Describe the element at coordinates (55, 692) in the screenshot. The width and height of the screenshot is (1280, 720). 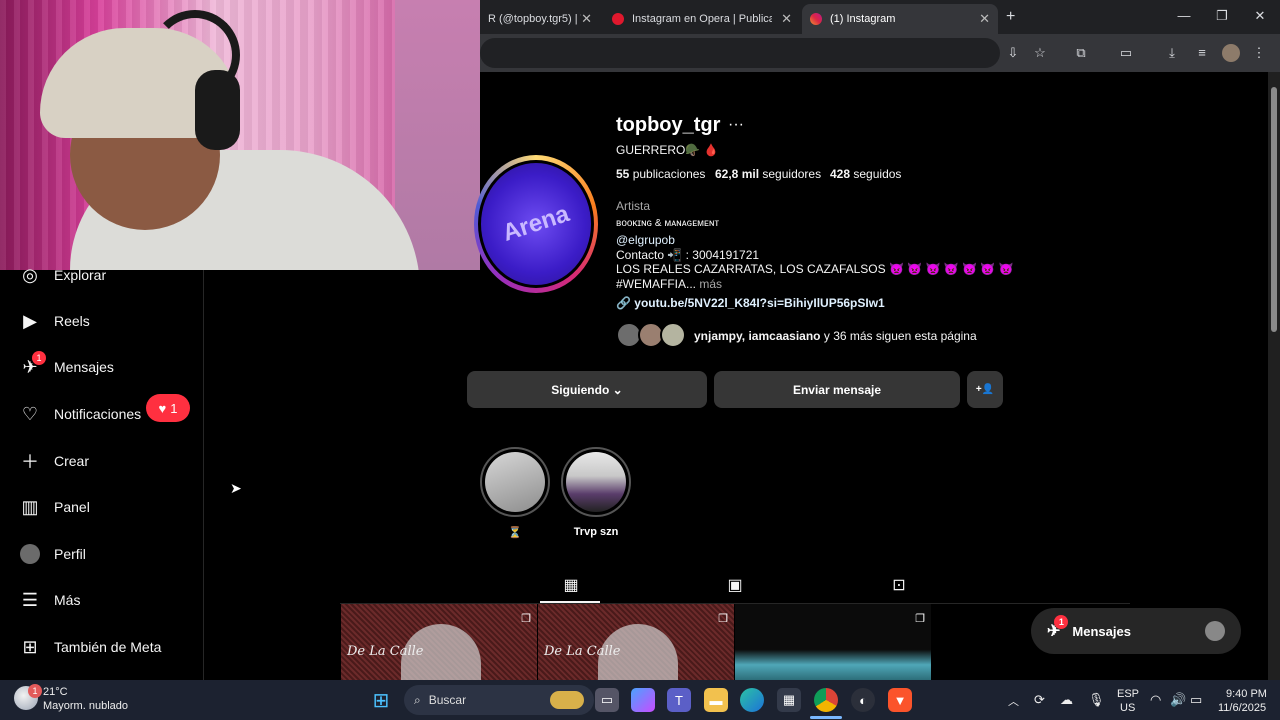
I see `weather-temp: 21°C` at that location.